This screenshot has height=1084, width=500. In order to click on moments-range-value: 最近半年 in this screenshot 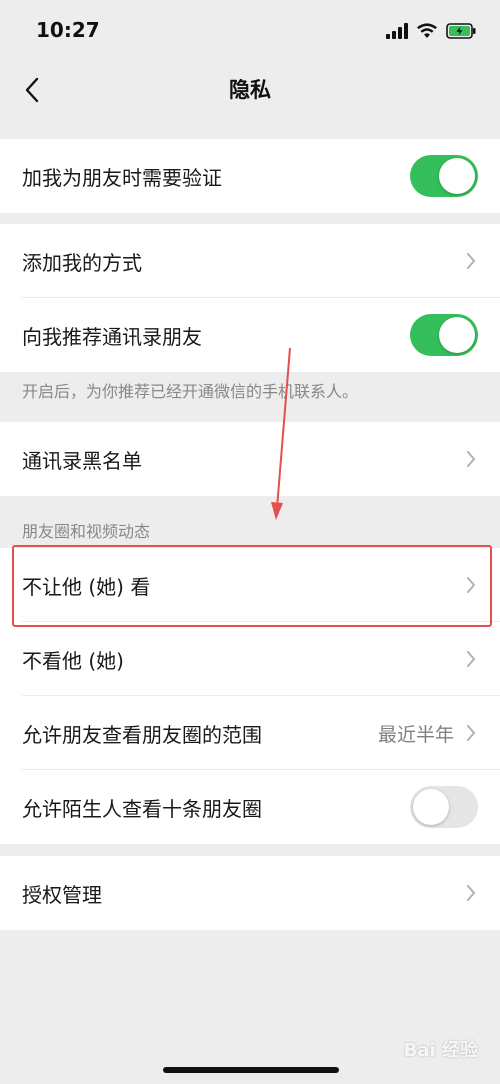, I will do `click(415, 734)`.